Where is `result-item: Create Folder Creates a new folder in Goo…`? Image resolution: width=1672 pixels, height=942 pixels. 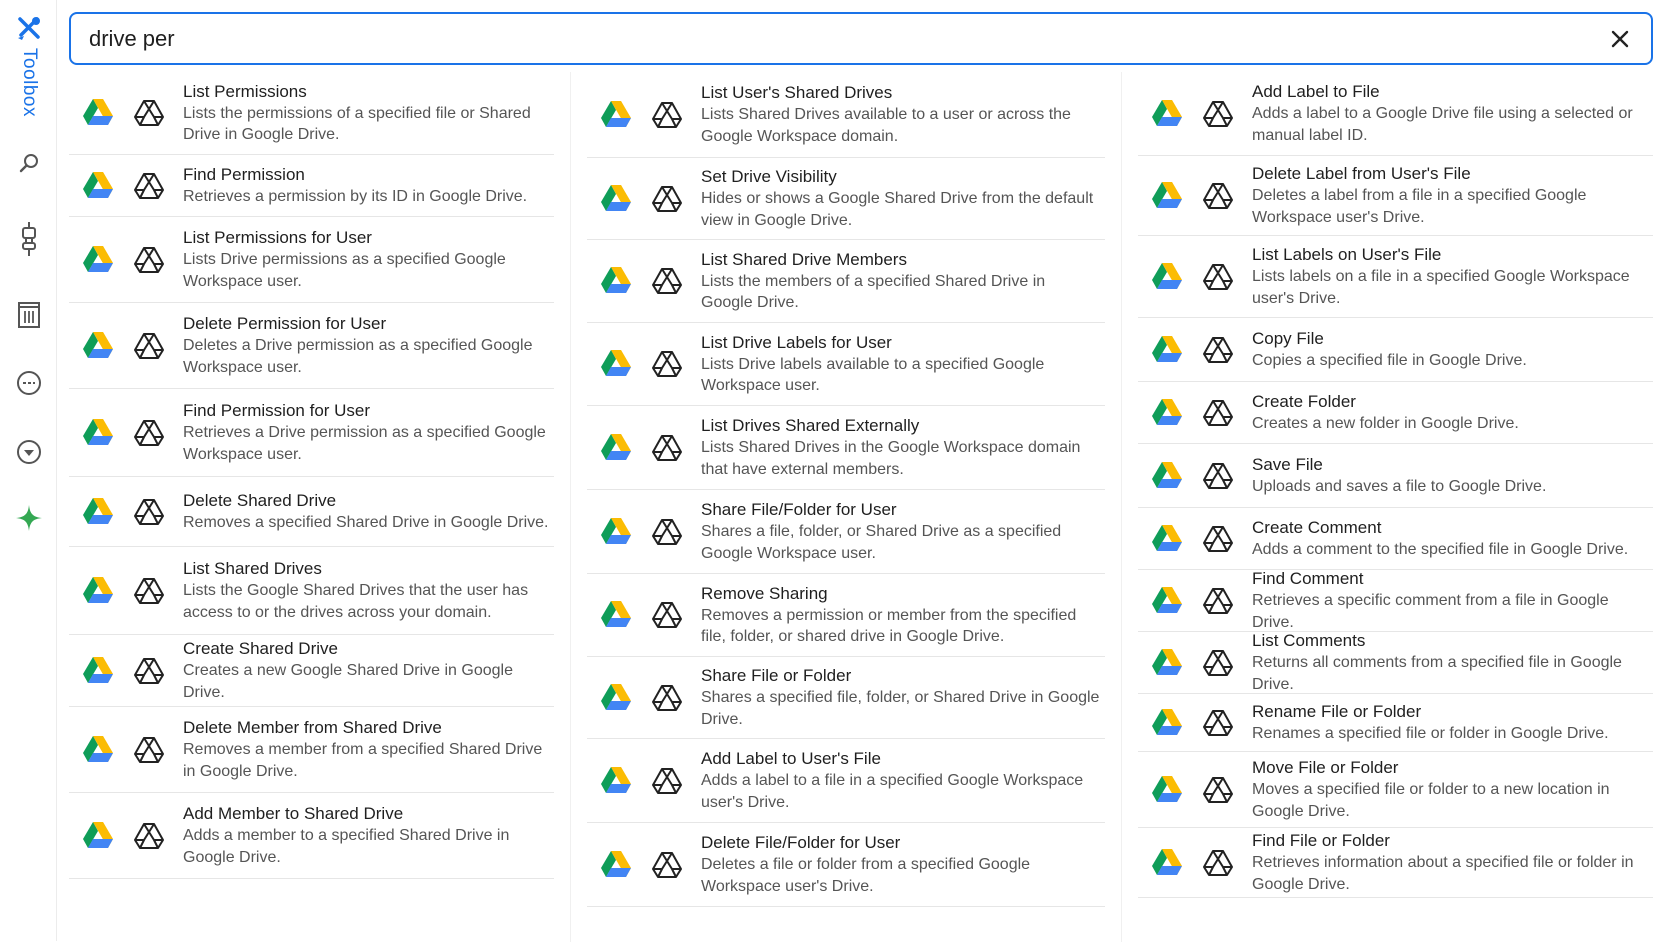
result-item: Create Folder Creates a new folder in Goo… is located at coordinates (1395, 413).